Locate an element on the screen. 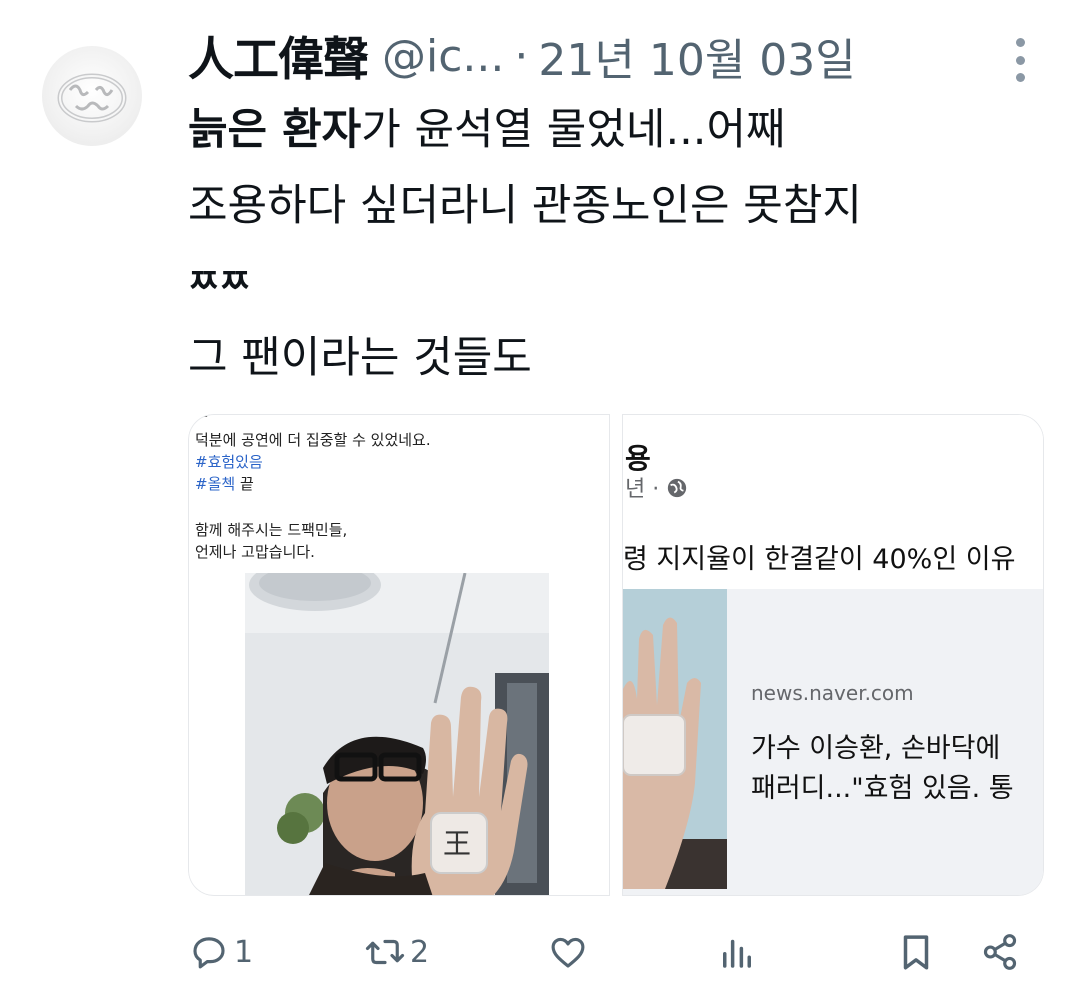 Image resolution: width=1080 pixels, height=1005 pixels. post-subtitle: 년 · is located at coordinates (656, 487).